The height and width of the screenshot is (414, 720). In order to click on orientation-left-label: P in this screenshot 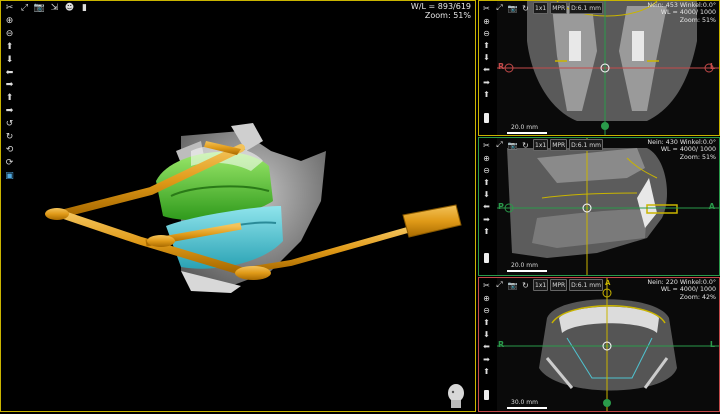, I will do `click(501, 206)`.